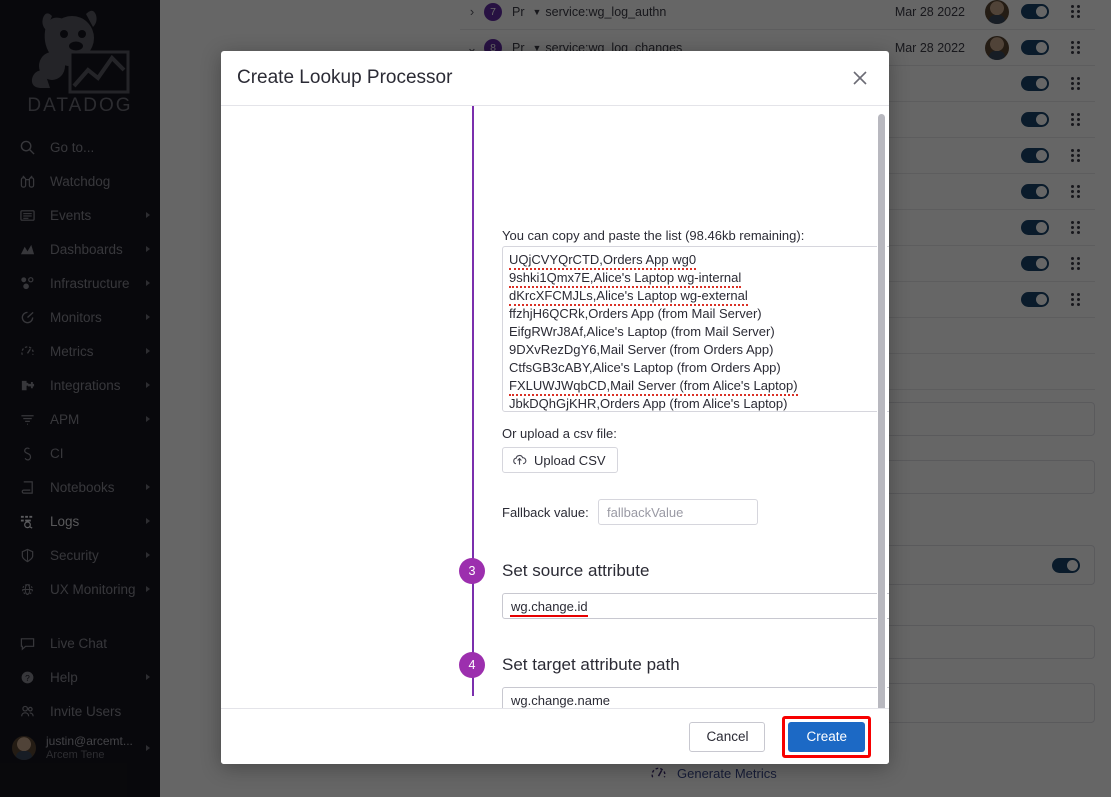 The height and width of the screenshot is (797, 1111). I want to click on modal-scrollbar-thumb, so click(881, 411).